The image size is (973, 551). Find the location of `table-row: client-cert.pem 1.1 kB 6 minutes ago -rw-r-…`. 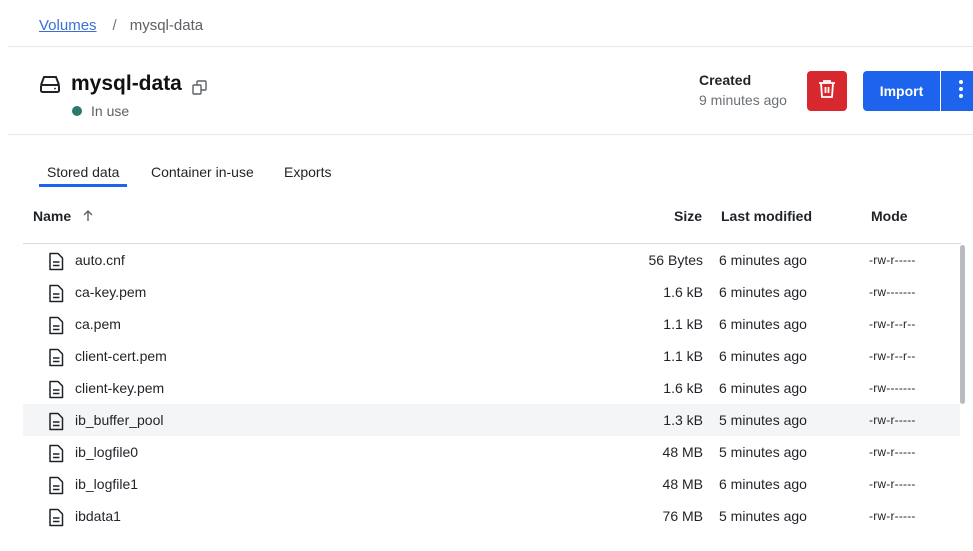

table-row: client-cert.pem 1.1 kB 6 minutes ago -rw-r-… is located at coordinates (491, 356).